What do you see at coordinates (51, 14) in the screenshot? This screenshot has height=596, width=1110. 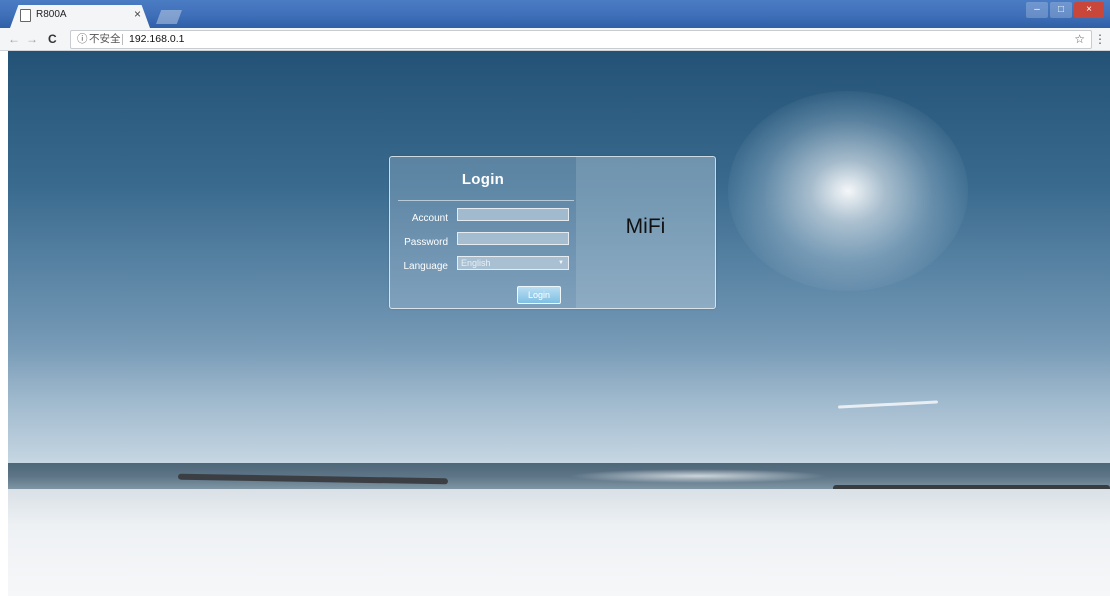 I see `tab-title: R800A` at bounding box center [51, 14].